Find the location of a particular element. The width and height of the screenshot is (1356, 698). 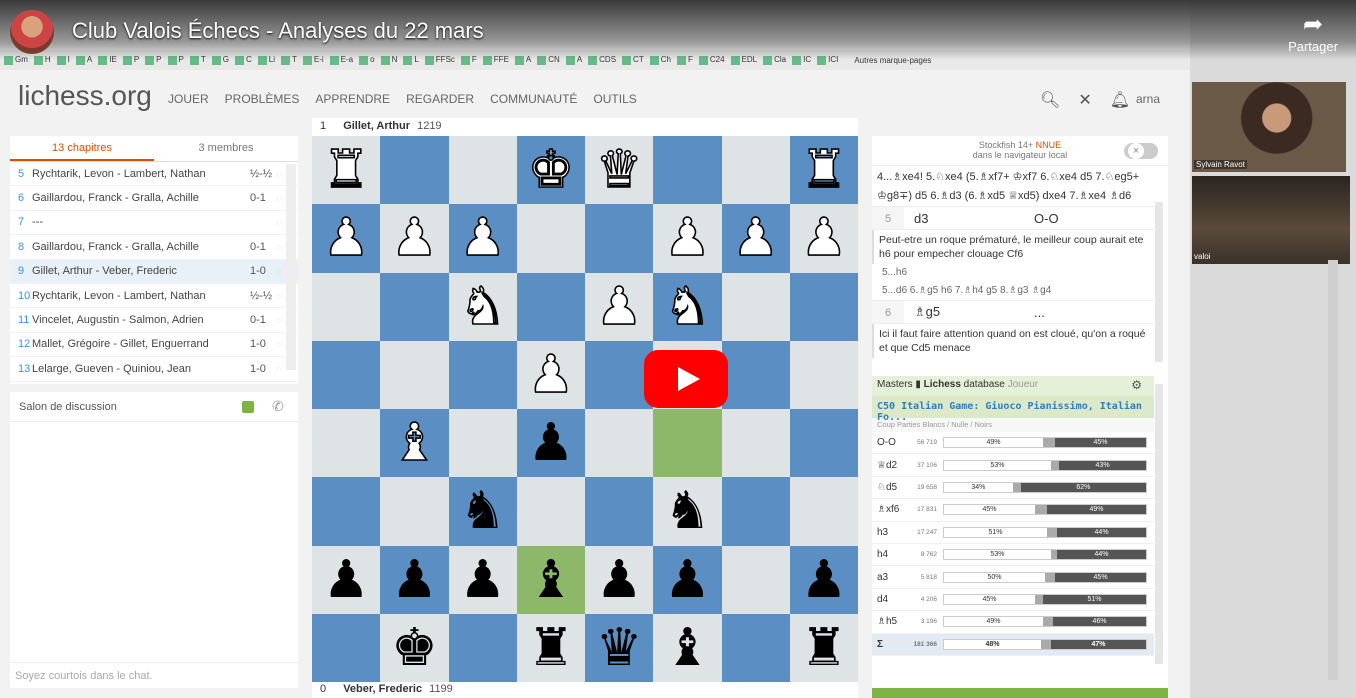

chapter-item: 9 Gillet, Arthur - Veber, Frederic 1-0 ◌ is located at coordinates (154, 271).